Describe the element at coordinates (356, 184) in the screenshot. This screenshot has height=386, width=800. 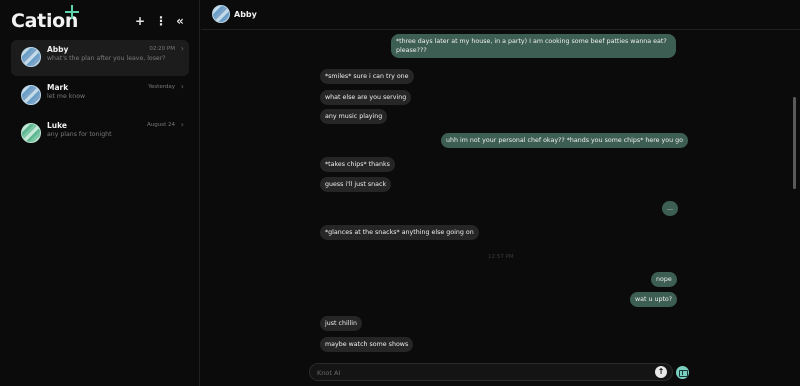
I see `message-bubble: guess i'll just snack` at that location.